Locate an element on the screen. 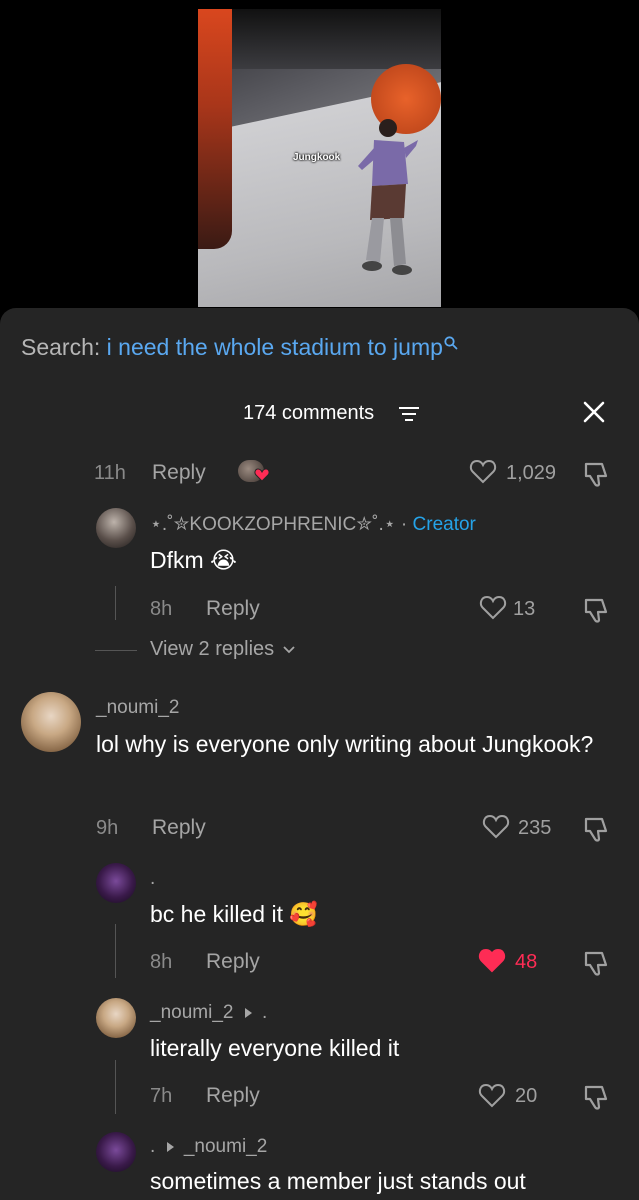 The image size is (639, 1200). reply-to-username: _noumi_2 is located at coordinates (225, 1146).